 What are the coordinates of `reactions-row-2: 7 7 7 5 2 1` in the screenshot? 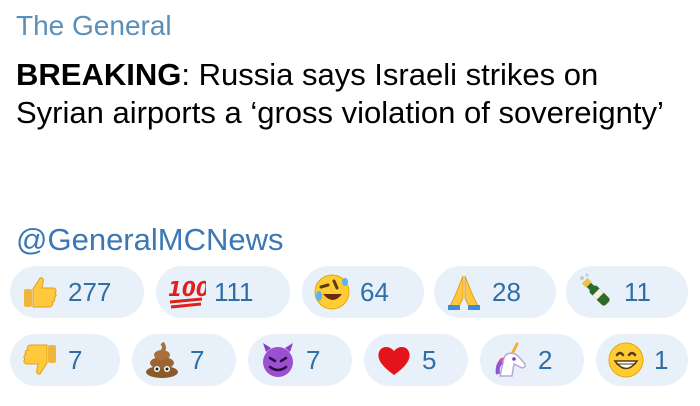 It's located at (355, 364).